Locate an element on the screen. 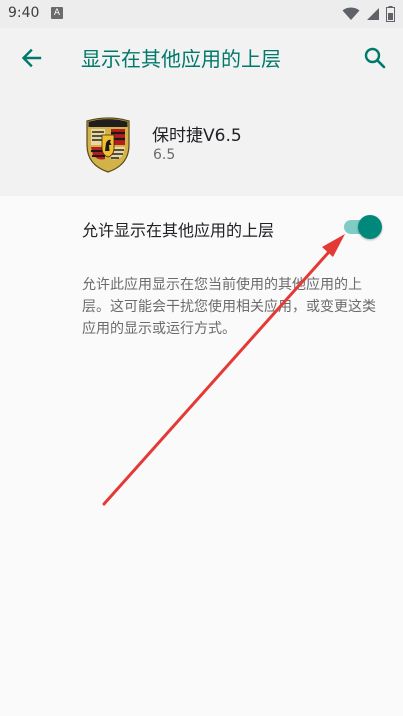 The height and width of the screenshot is (716, 403). arrow-back-icon is located at coordinates (31, 58).